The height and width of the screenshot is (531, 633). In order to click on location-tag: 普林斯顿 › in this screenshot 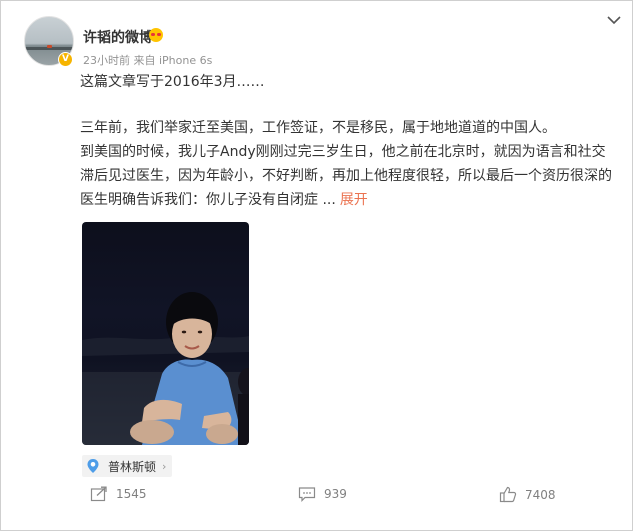, I will do `click(127, 466)`.